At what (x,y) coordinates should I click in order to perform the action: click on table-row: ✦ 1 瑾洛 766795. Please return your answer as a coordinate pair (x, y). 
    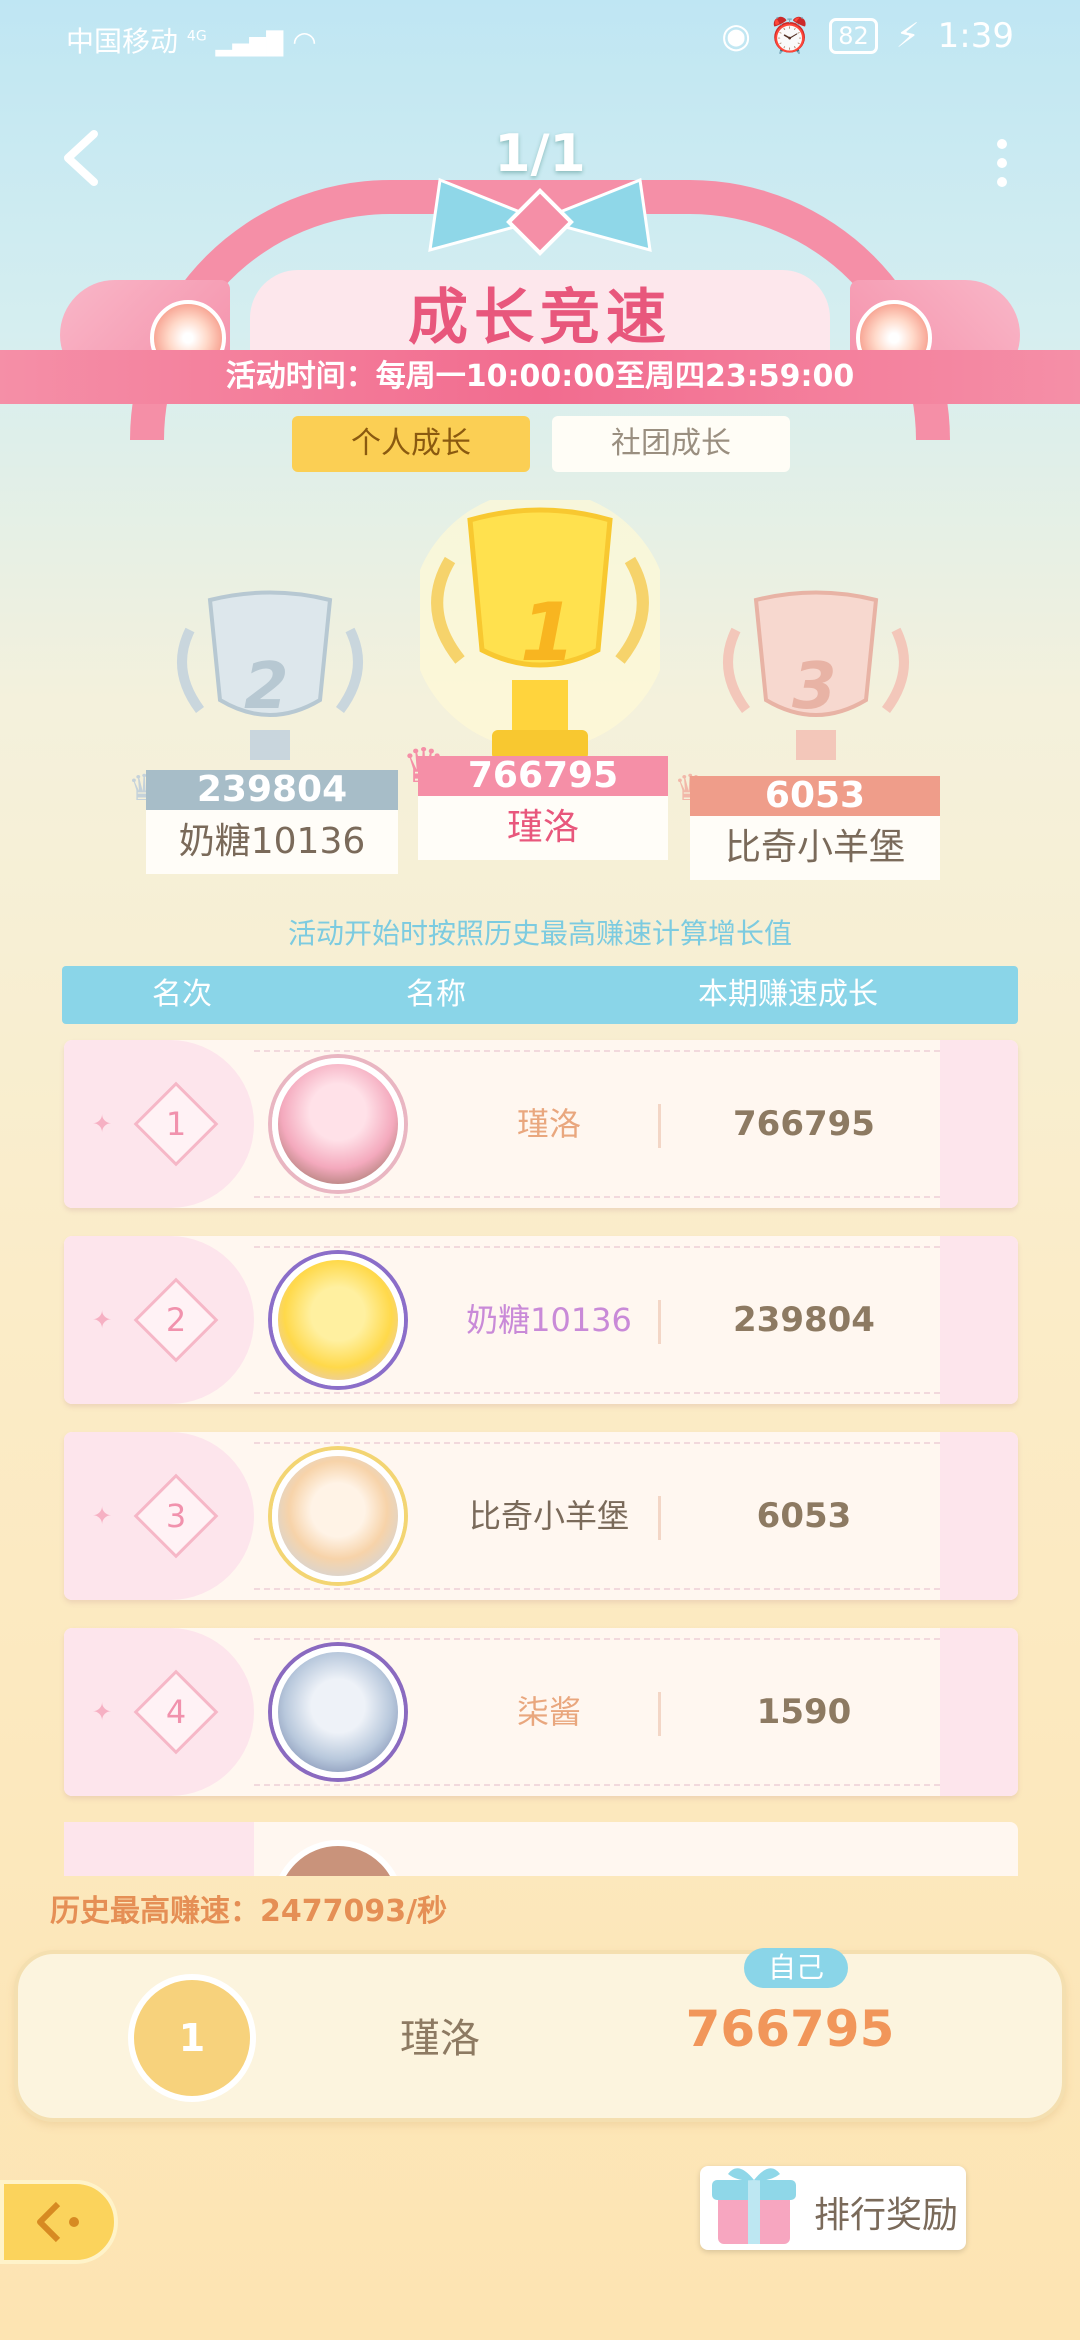
    Looking at the image, I should click on (541, 1124).